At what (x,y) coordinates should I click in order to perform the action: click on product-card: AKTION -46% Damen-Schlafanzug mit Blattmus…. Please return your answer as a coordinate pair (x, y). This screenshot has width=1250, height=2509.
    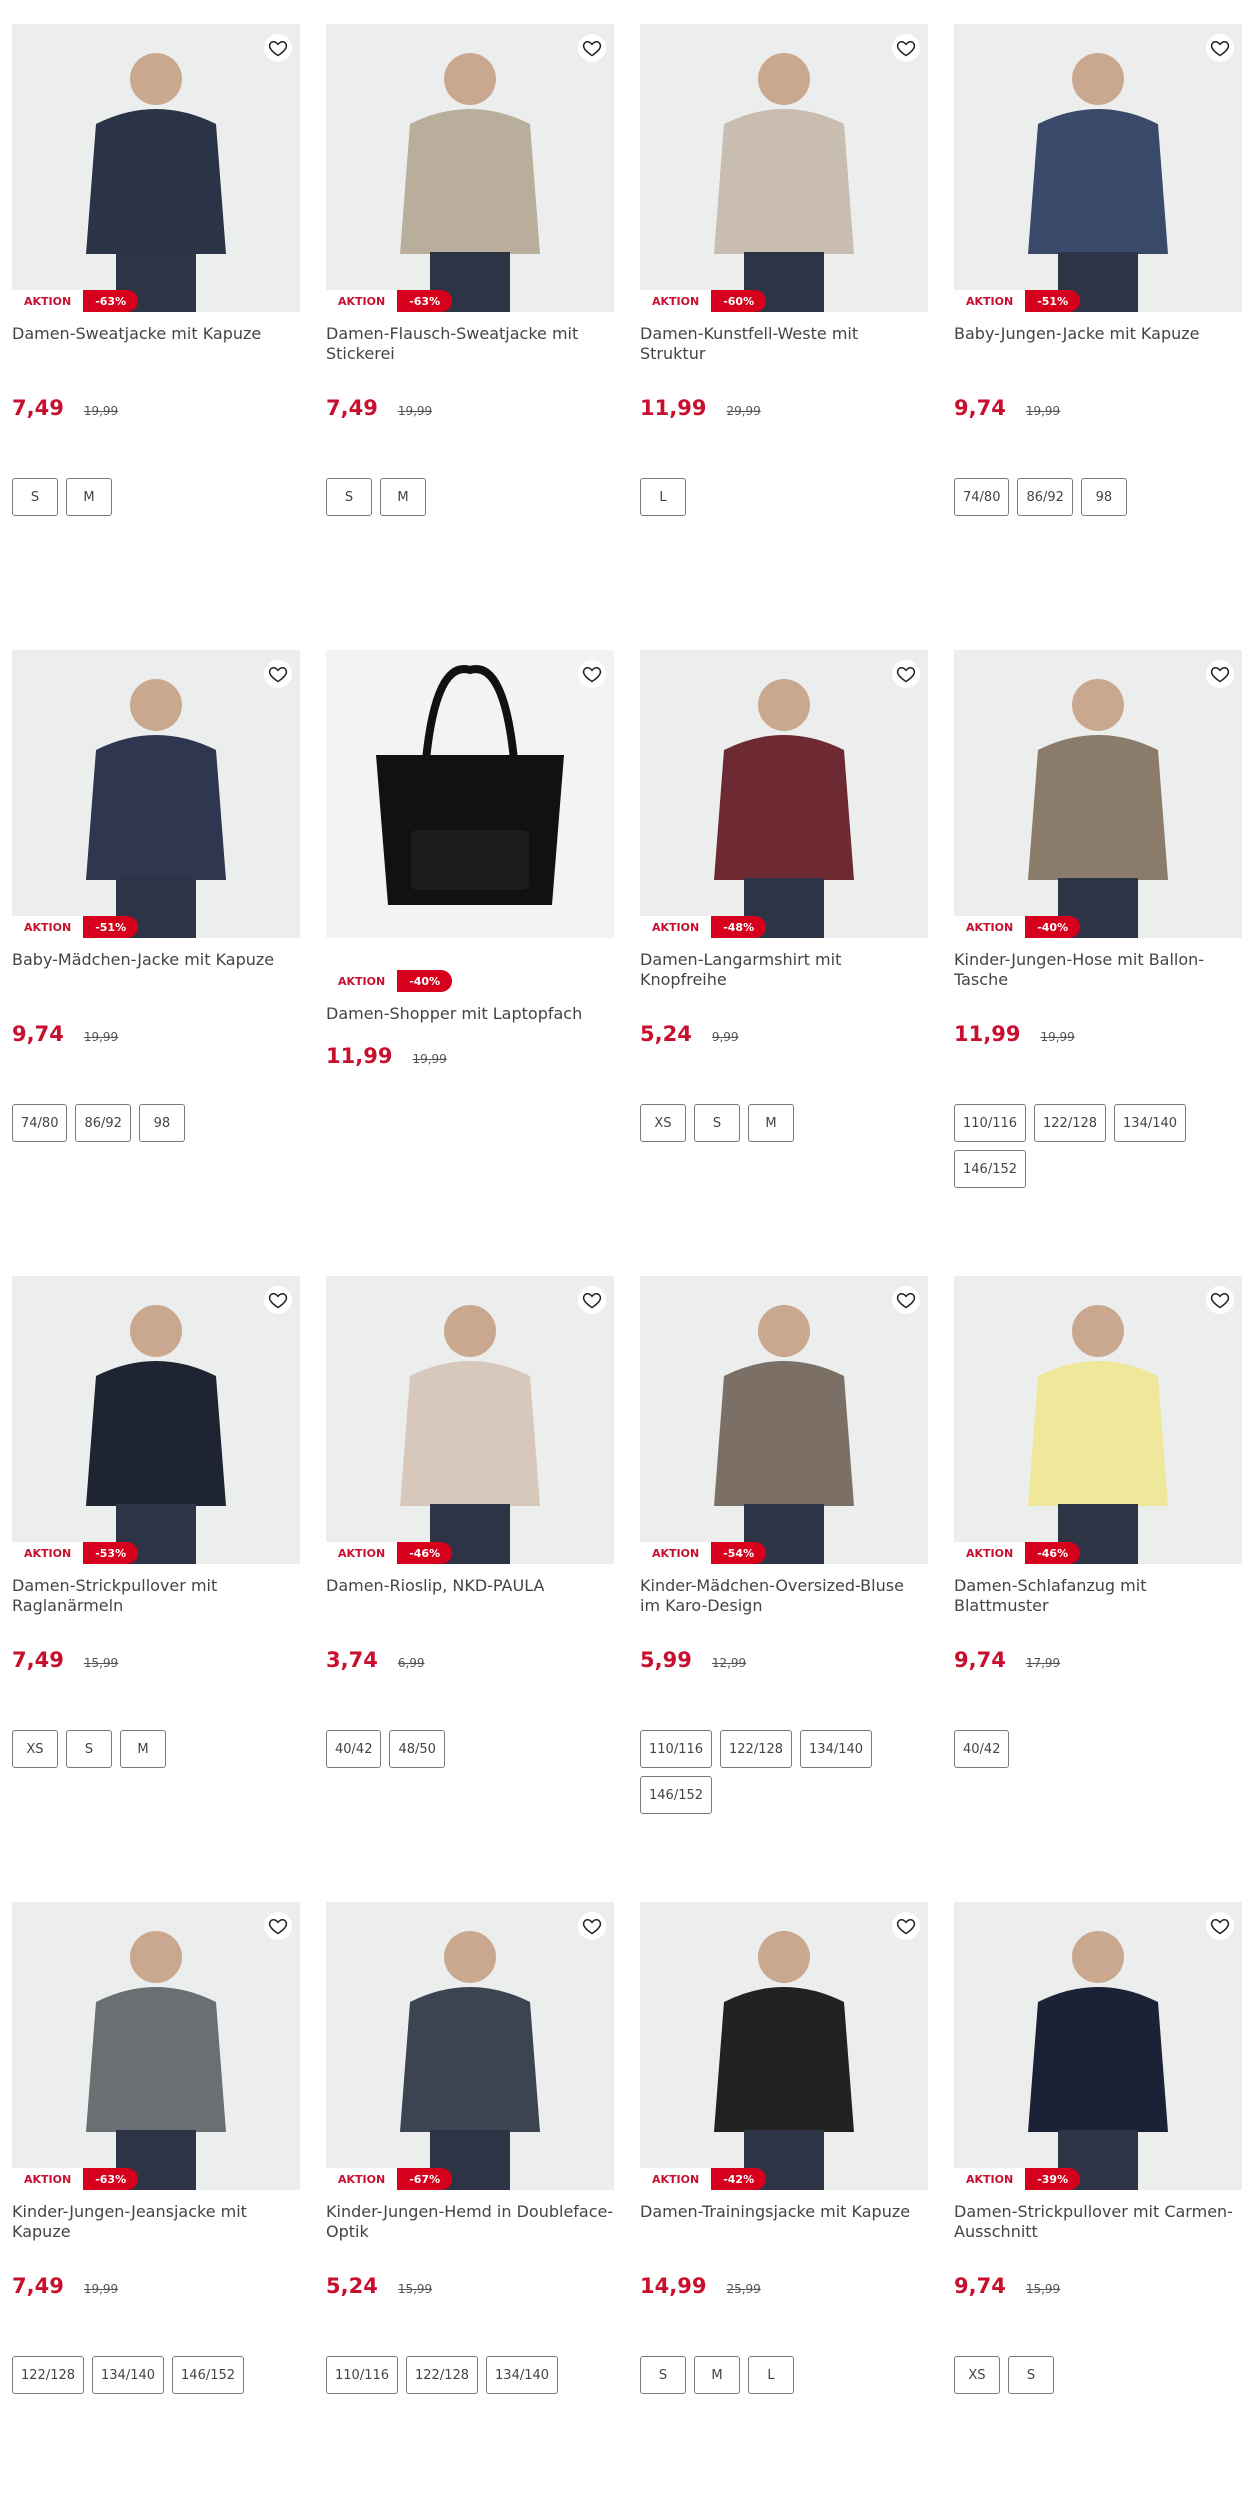
    Looking at the image, I should click on (1098, 1522).